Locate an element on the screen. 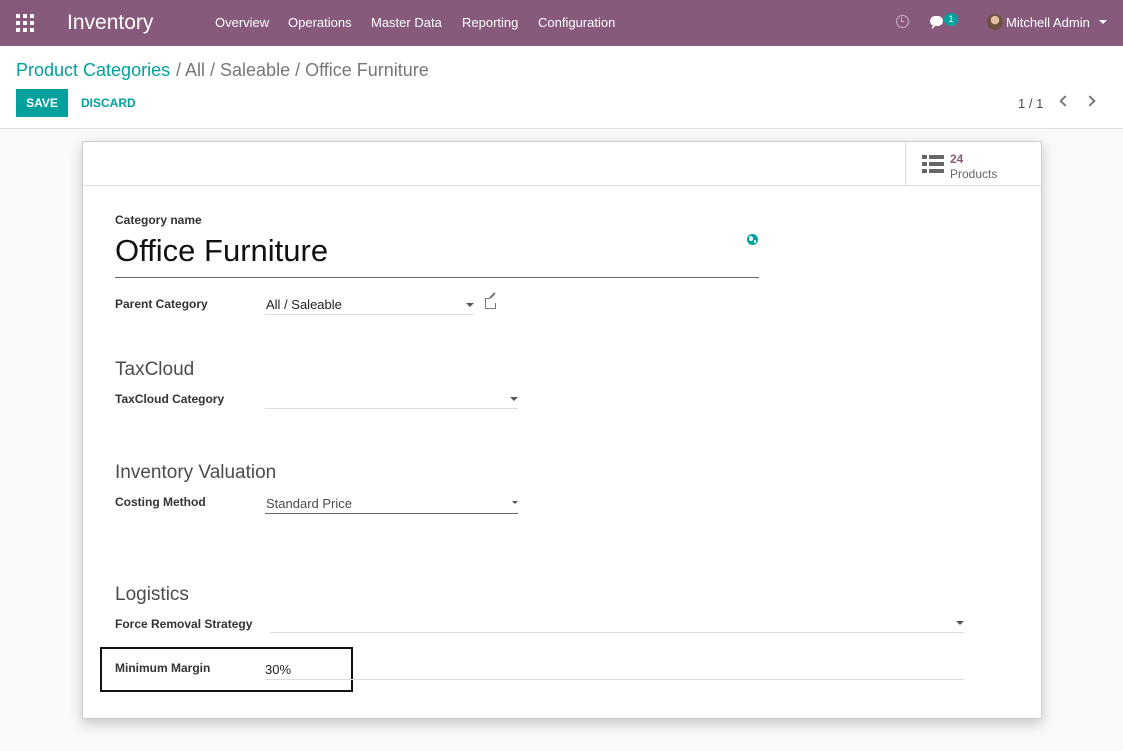 This screenshot has width=1123, height=751. clock-icon is located at coordinates (902, 21).